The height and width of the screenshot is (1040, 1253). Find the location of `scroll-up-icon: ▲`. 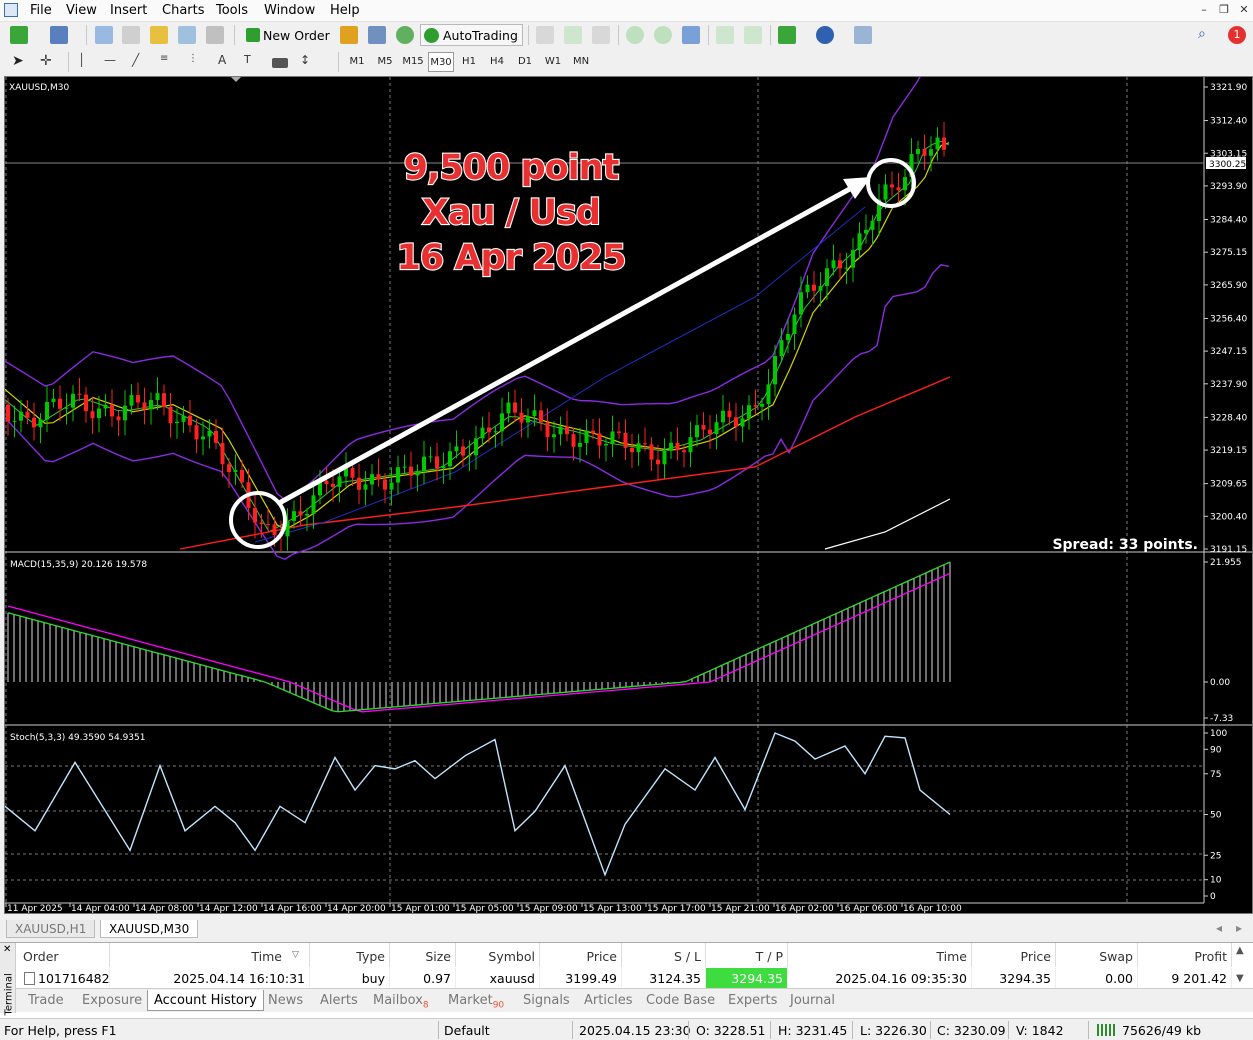

scroll-up-icon: ▲ is located at coordinates (1240, 950).